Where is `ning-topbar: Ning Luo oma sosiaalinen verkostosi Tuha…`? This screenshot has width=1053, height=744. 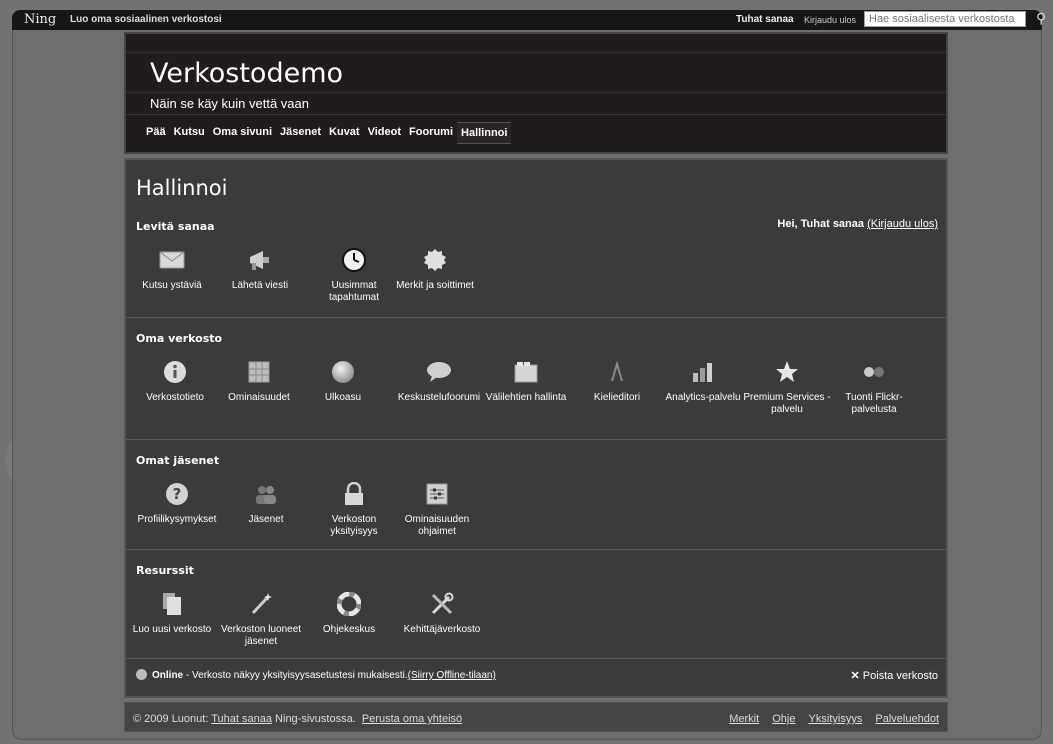
ning-topbar: Ning Luo oma sosiaalinen verkostosi Tuha… is located at coordinates (529, 20).